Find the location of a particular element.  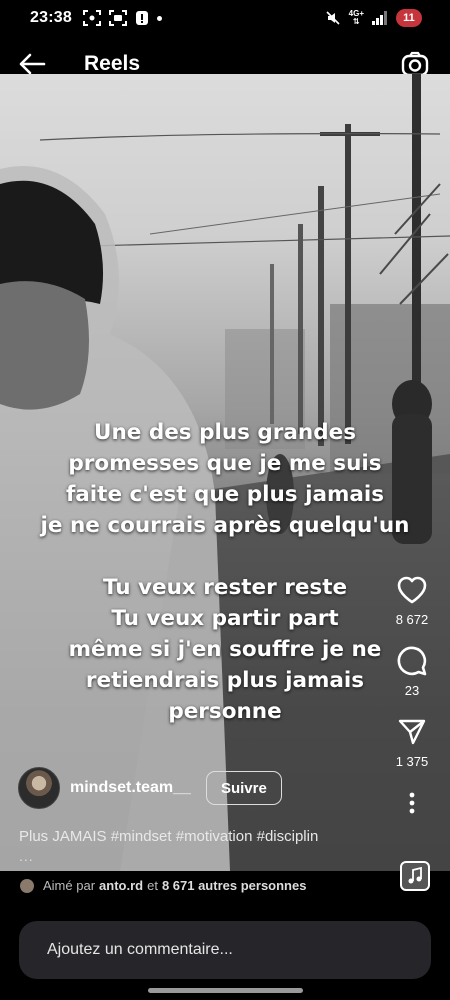

alert-icon is located at coordinates (142, 18).